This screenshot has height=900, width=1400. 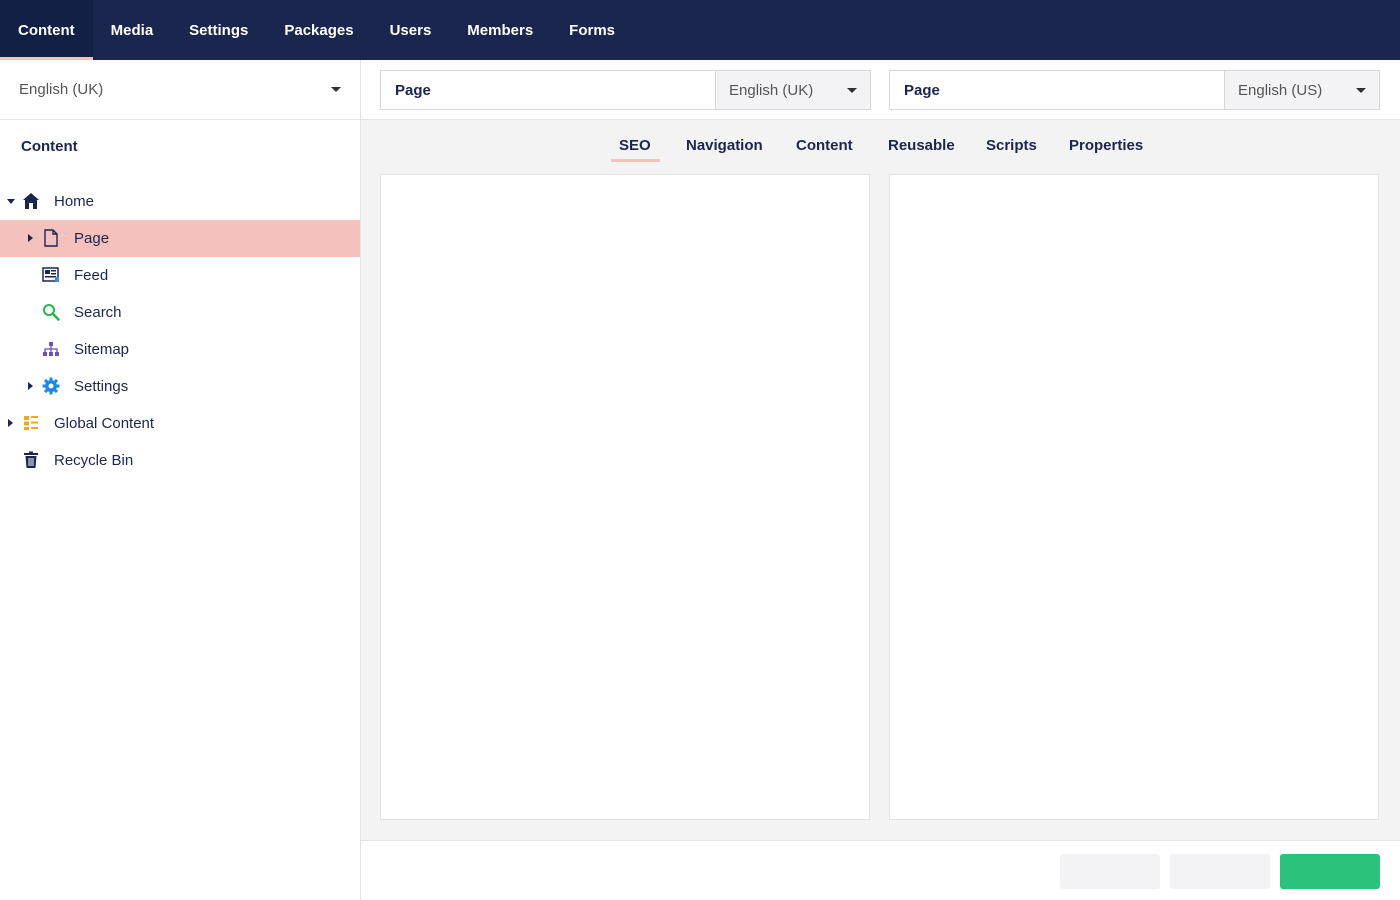 What do you see at coordinates (180, 349) in the screenshot?
I see `tree-item-sitemap: Sitemap` at bounding box center [180, 349].